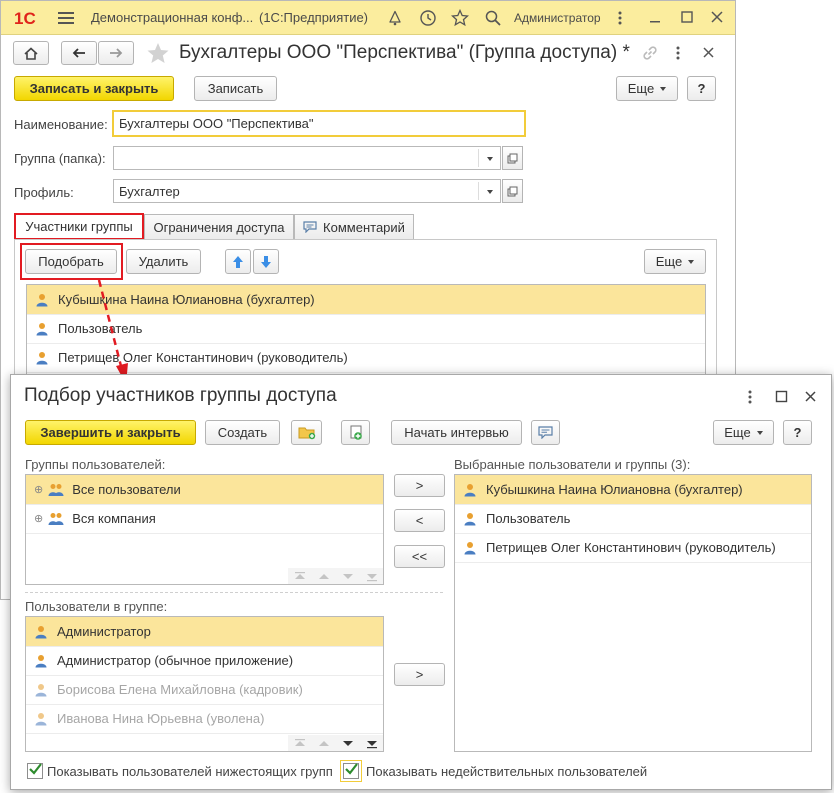 The height and width of the screenshot is (793, 834). Describe the element at coordinates (307, 158) in the screenshot. I see `group-field` at that location.